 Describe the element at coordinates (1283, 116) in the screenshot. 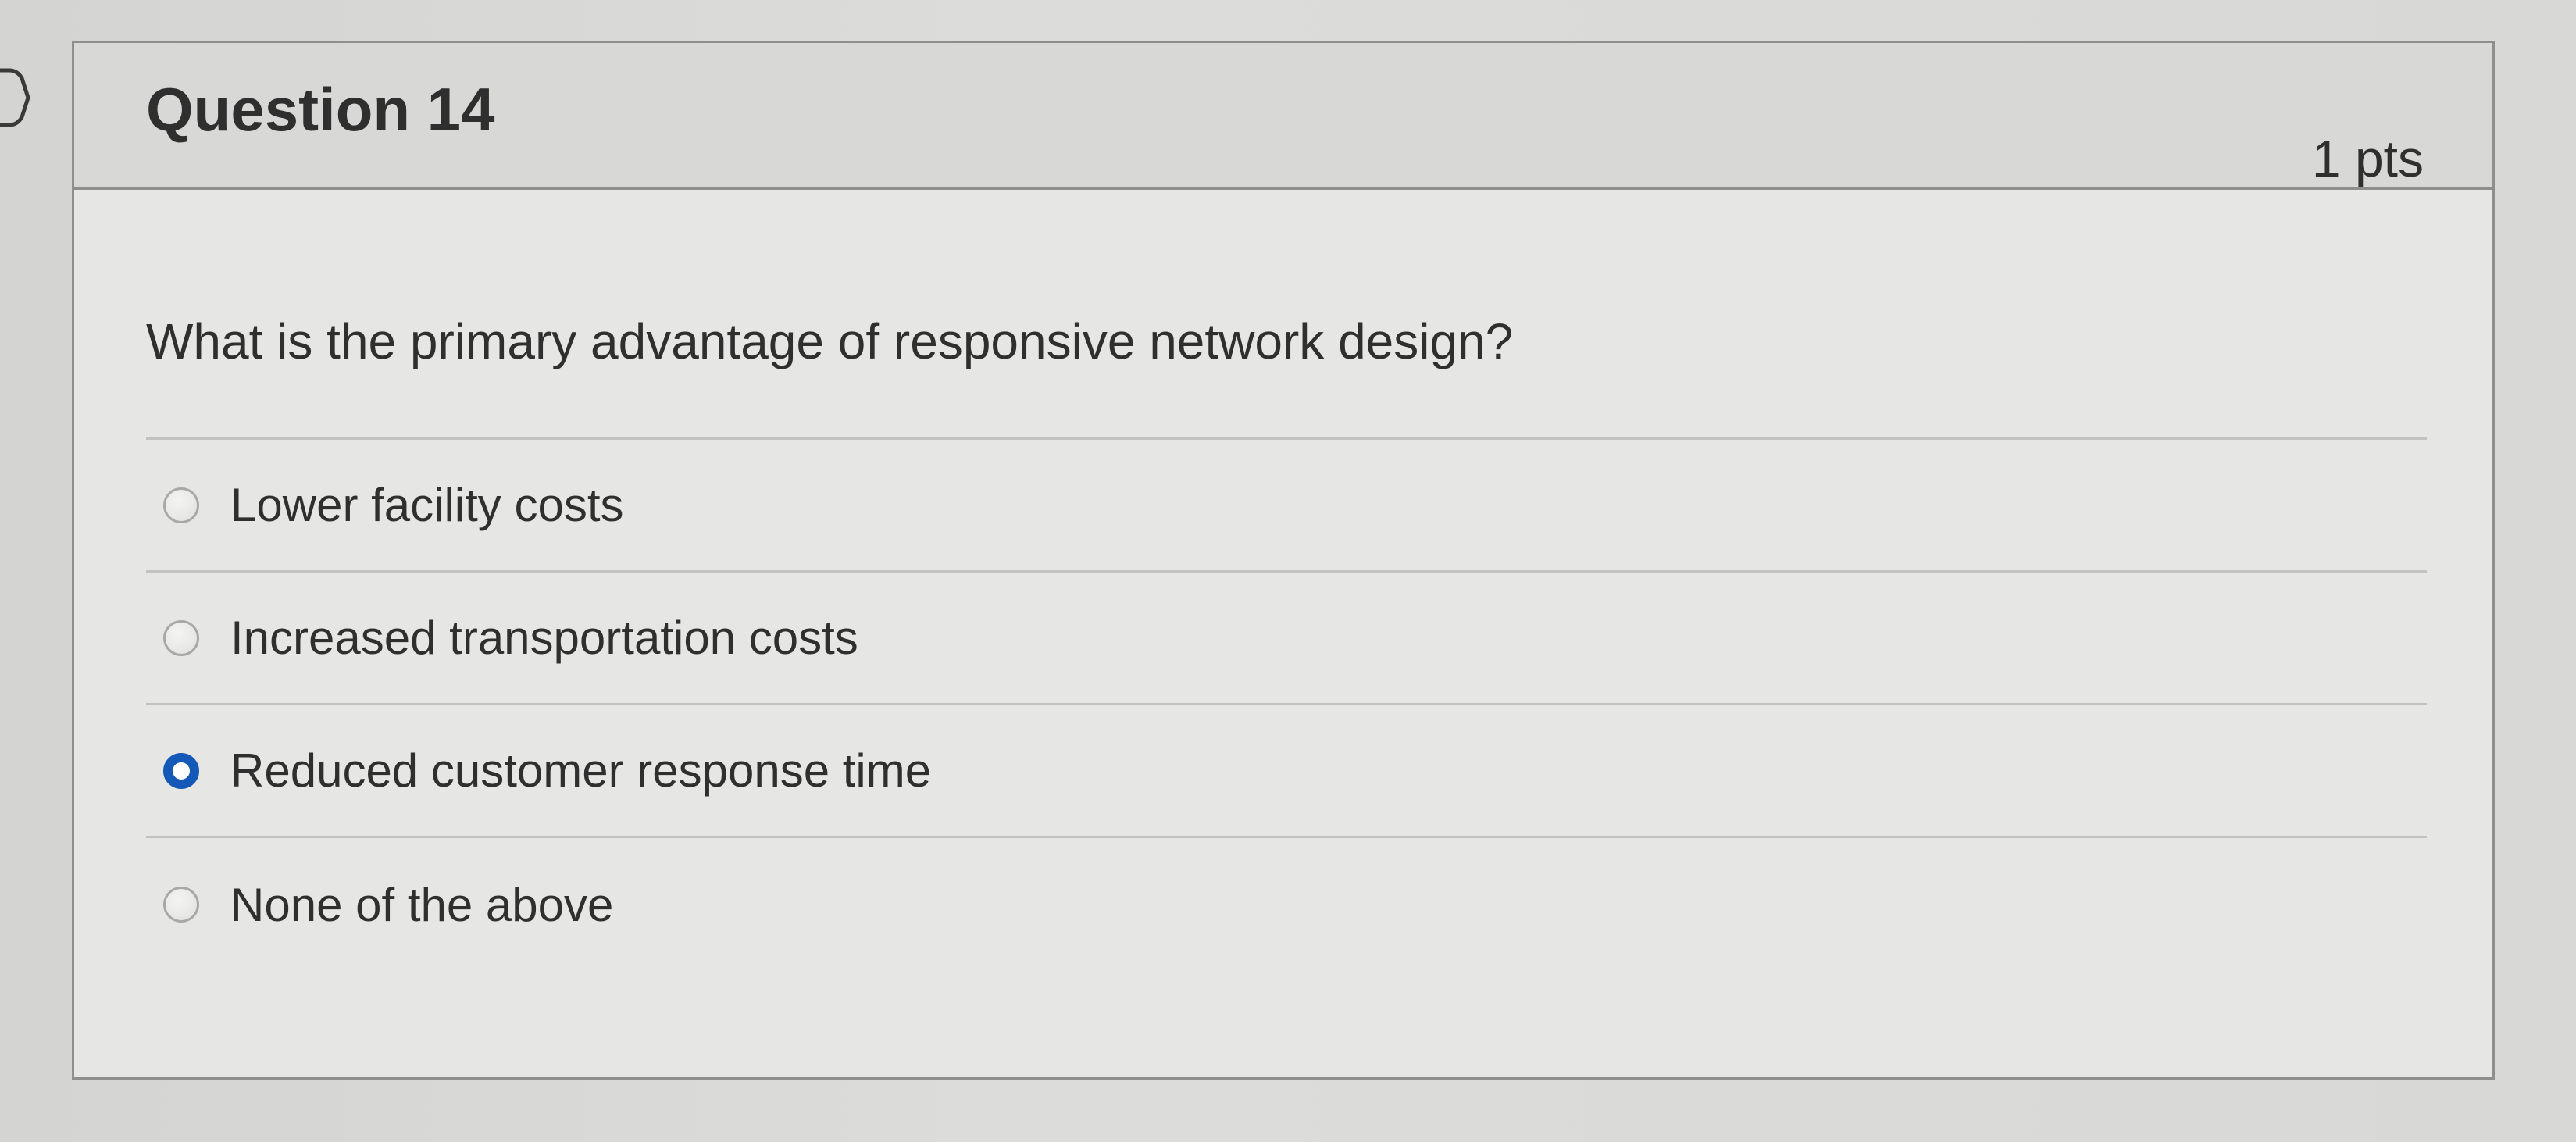

I see `question-header: Question 14 1 pts` at that location.